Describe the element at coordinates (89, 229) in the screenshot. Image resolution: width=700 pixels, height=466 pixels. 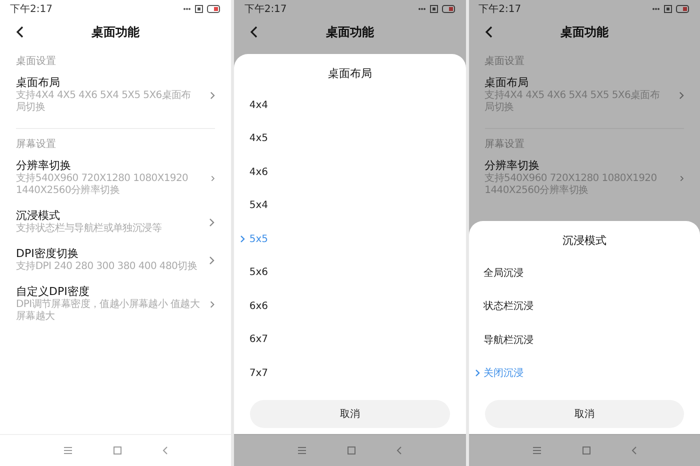
I see `item-subtitle: 支持状态栏与导航栏或单独沉浸等` at that location.